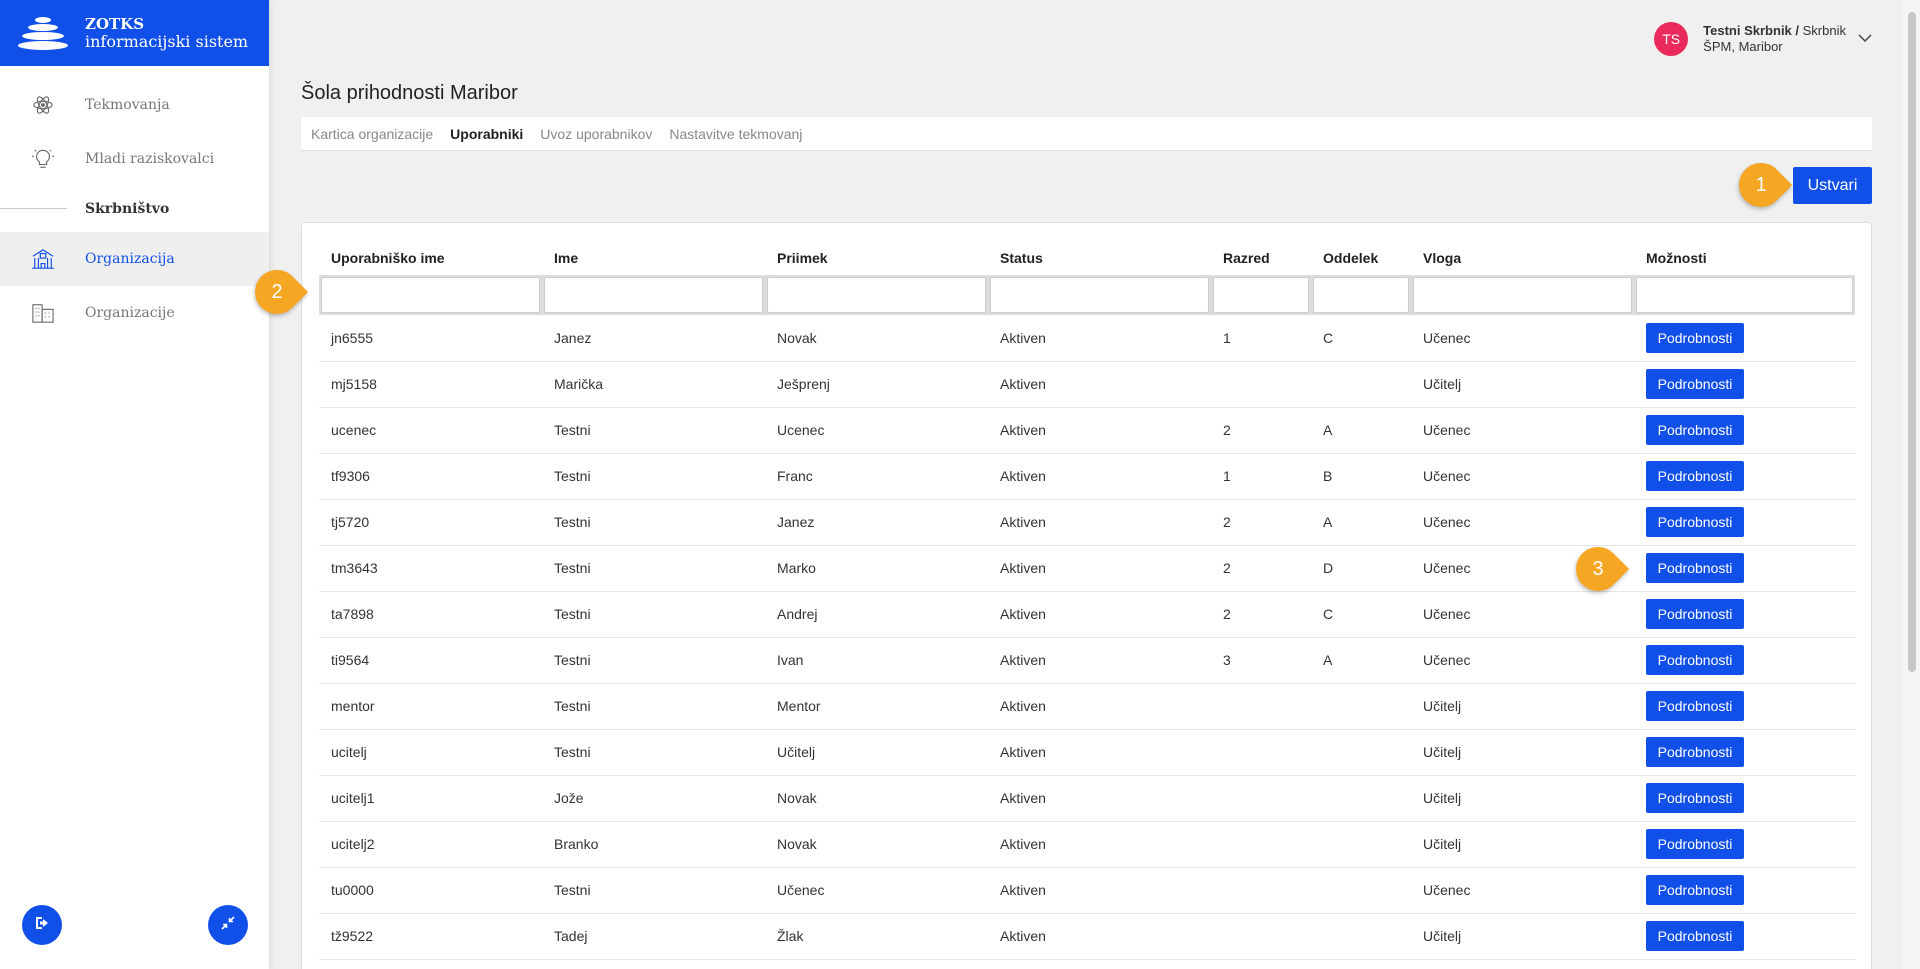 The height and width of the screenshot is (969, 1920). I want to click on filter-status-input, so click(1099, 295).